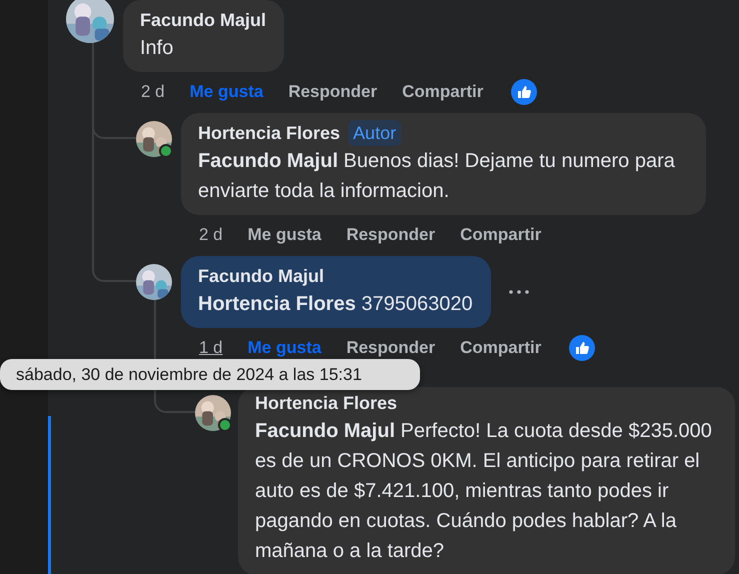 This screenshot has height=574, width=739. What do you see at coordinates (210, 374) in the screenshot?
I see `date-tooltip: sábado, 30 de noviembre de 2024 a las 15:31` at bounding box center [210, 374].